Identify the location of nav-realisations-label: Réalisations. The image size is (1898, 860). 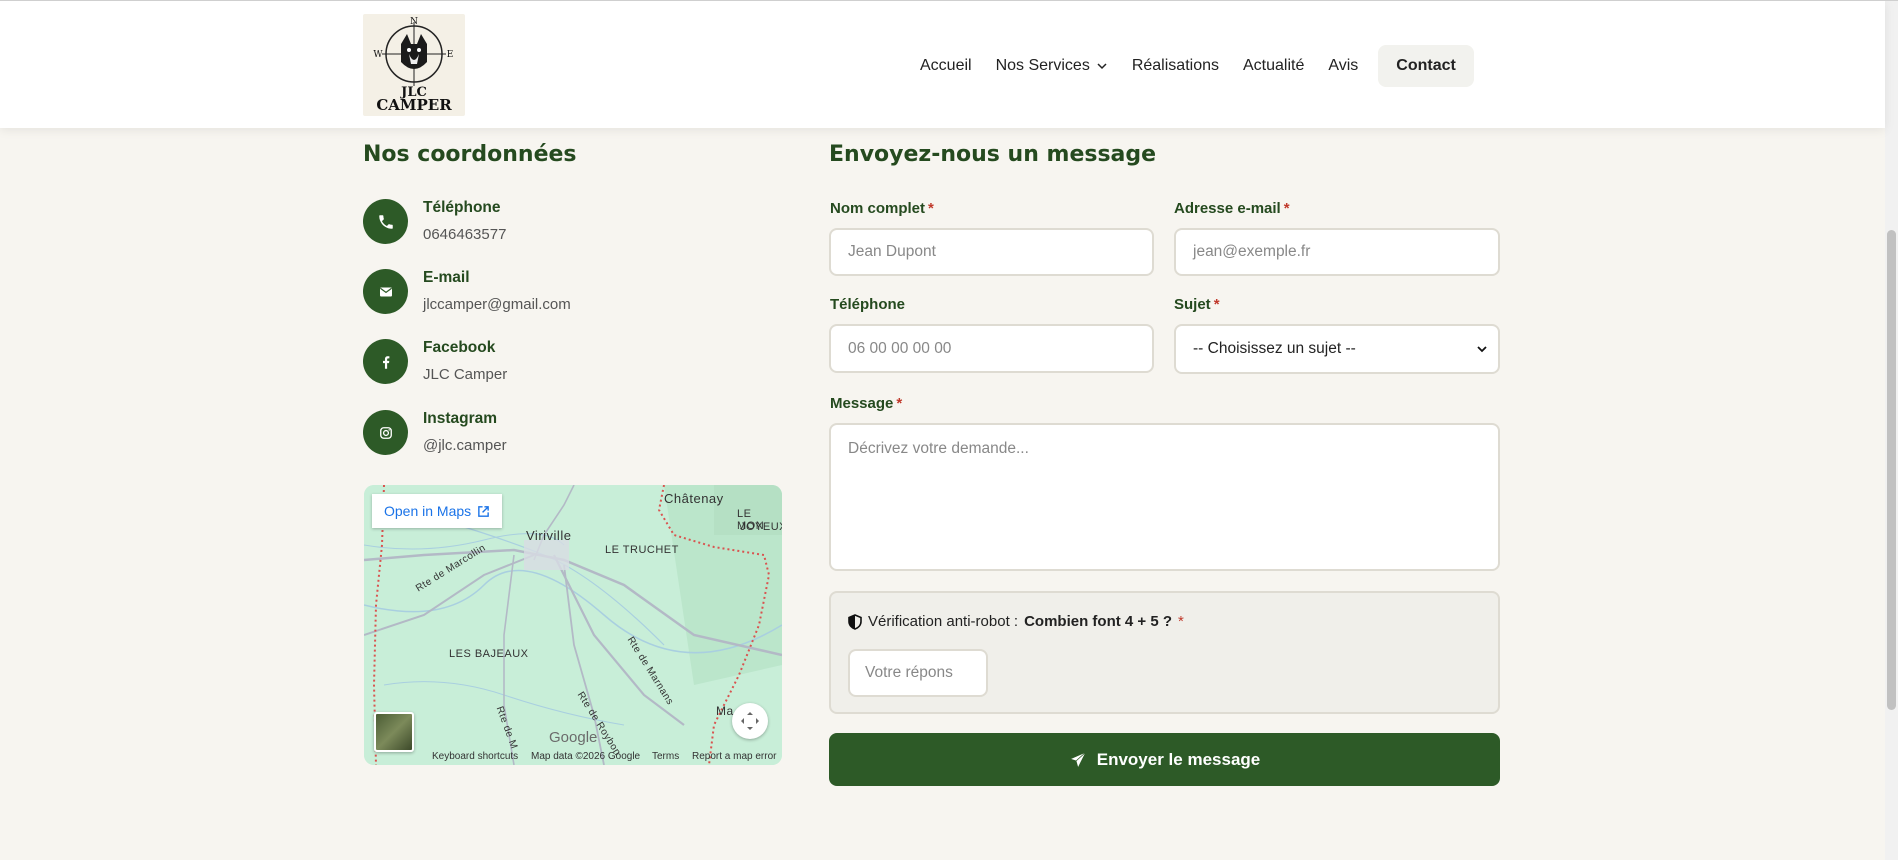
(1175, 65).